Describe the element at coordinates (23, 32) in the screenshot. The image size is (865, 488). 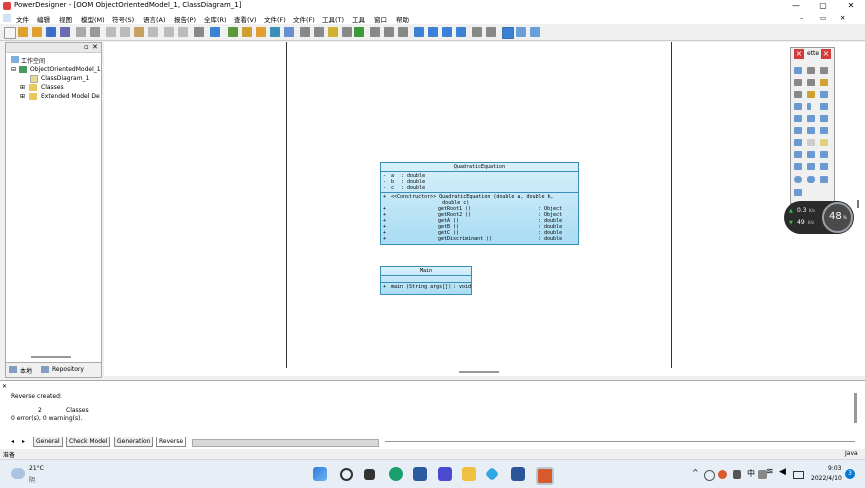
I see `open-icon` at that location.